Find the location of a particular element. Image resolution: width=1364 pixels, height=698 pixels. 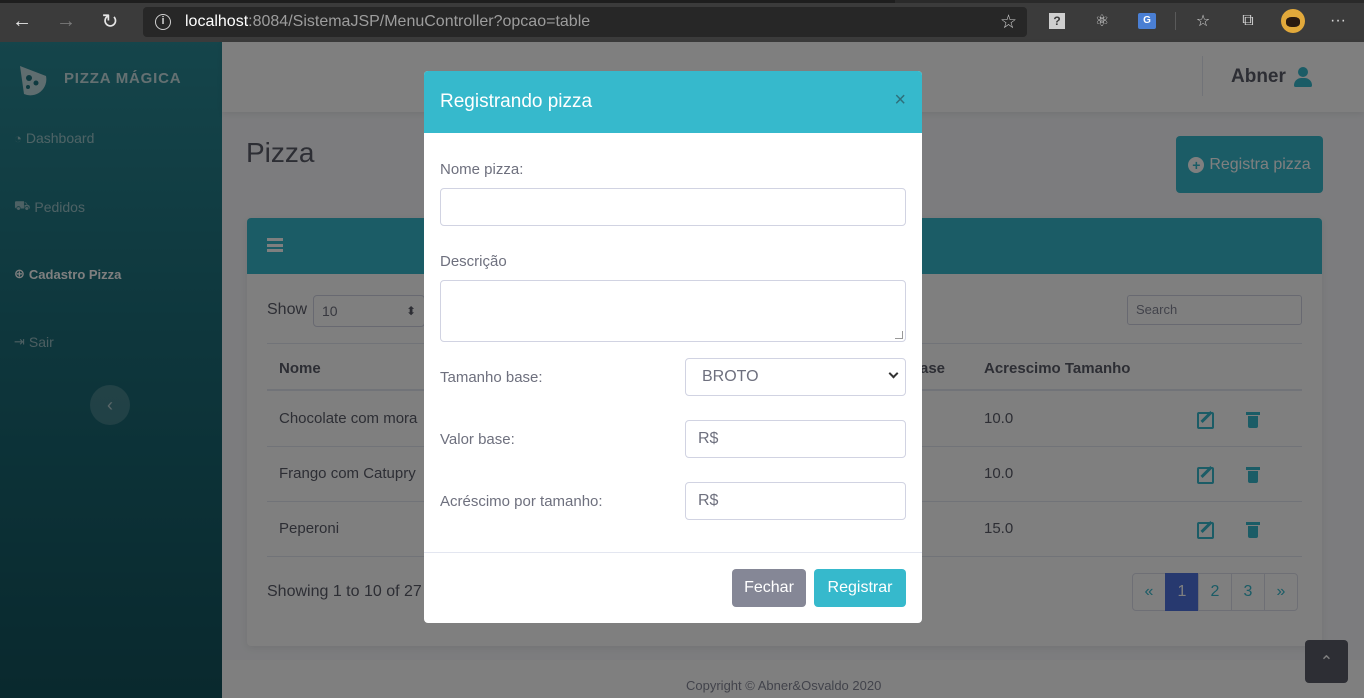

extensions-area: ? ⚛ G ☆ ⧉ ··· is located at coordinates (1202, 21).